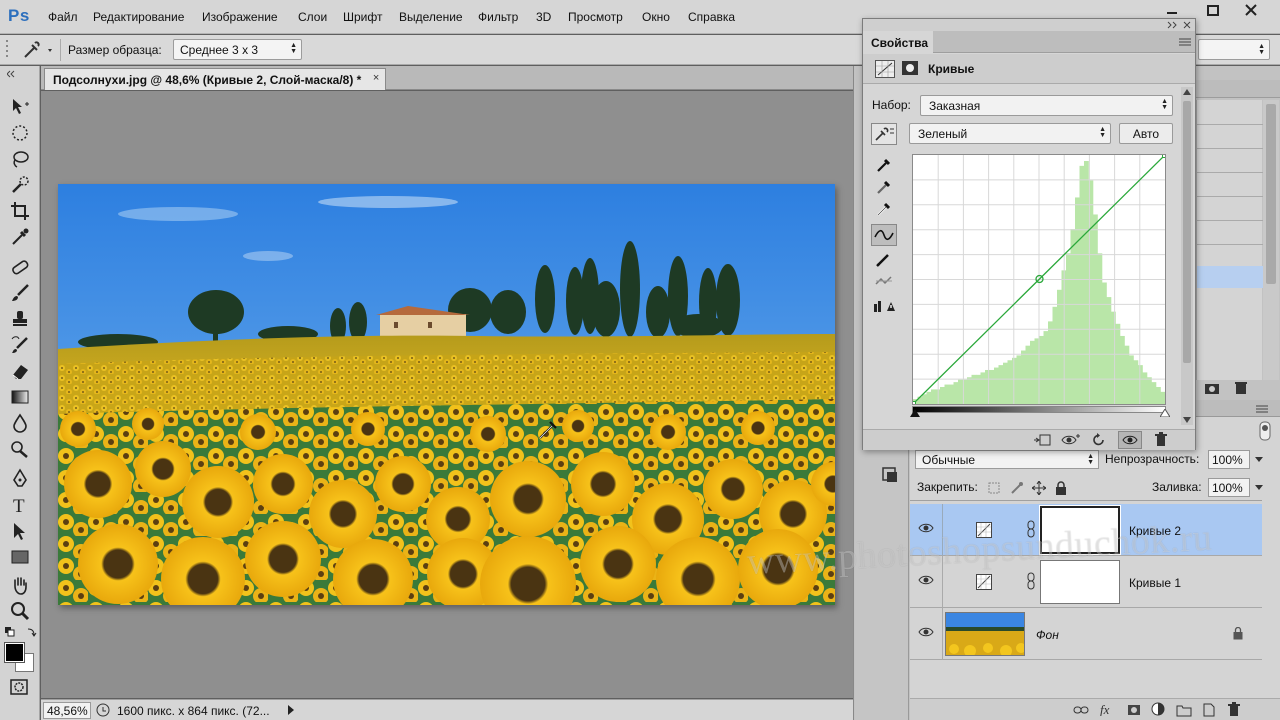  What do you see at coordinates (1229, 487) in the screenshot?
I see `fill-field: 100%` at bounding box center [1229, 487].